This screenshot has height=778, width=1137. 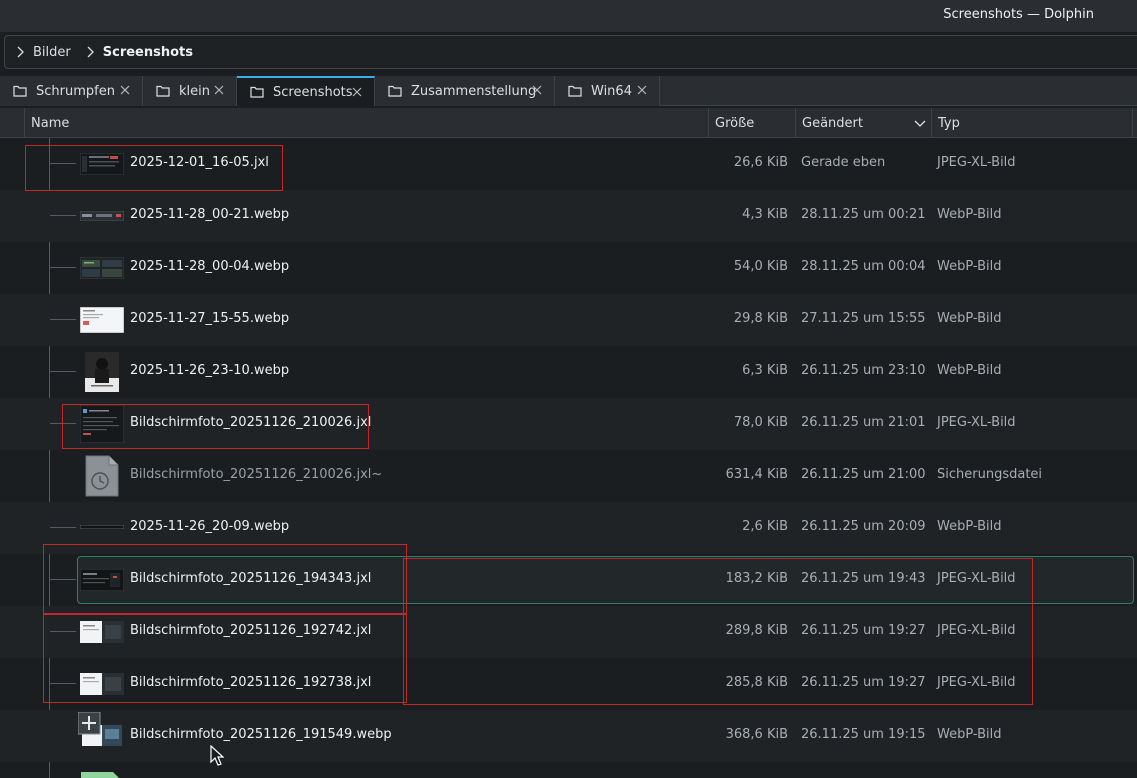 I want to click on file-size: 54,0 KiB, so click(x=760, y=266).